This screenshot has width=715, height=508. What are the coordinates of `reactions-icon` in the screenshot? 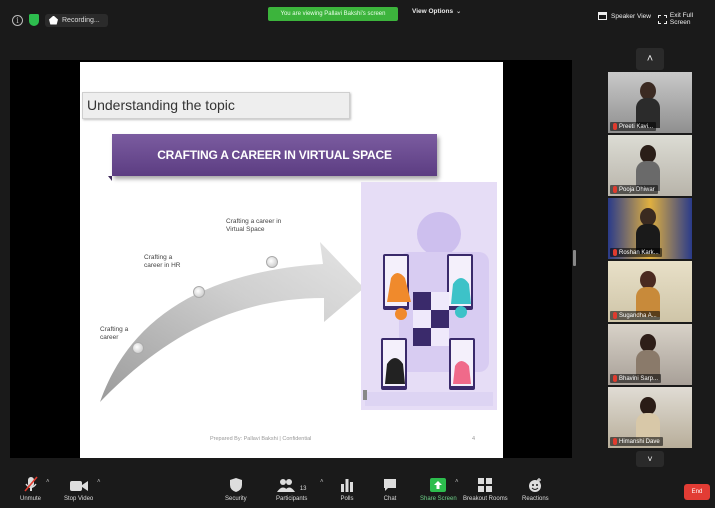 It's located at (535, 484).